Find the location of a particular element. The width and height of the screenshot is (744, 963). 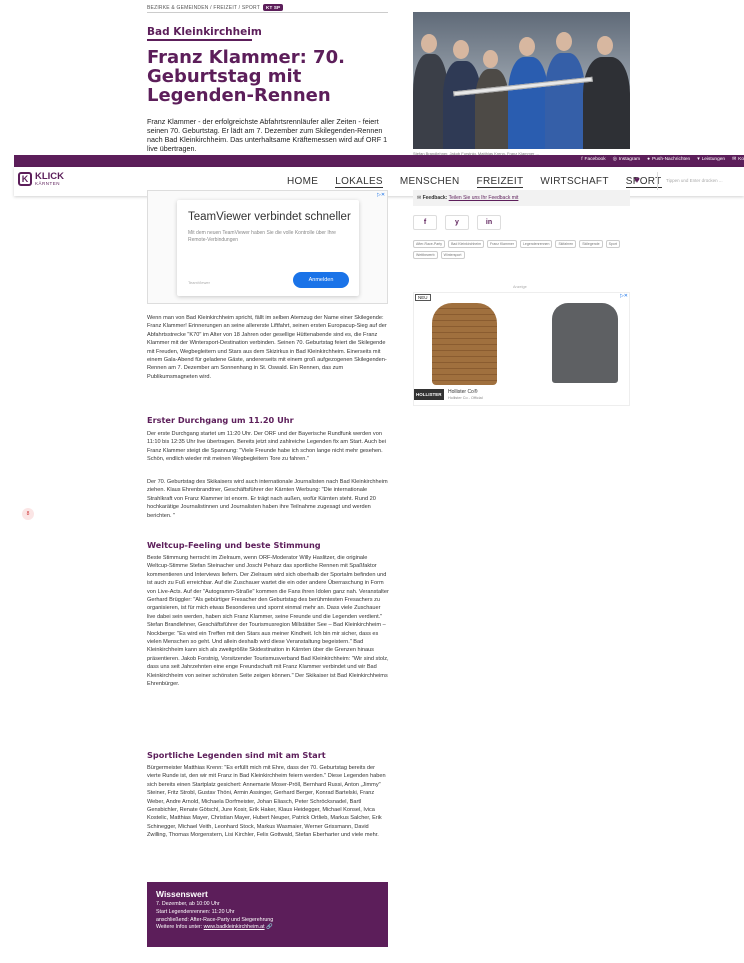

mail-icon: ✉ is located at coordinates (734, 159).